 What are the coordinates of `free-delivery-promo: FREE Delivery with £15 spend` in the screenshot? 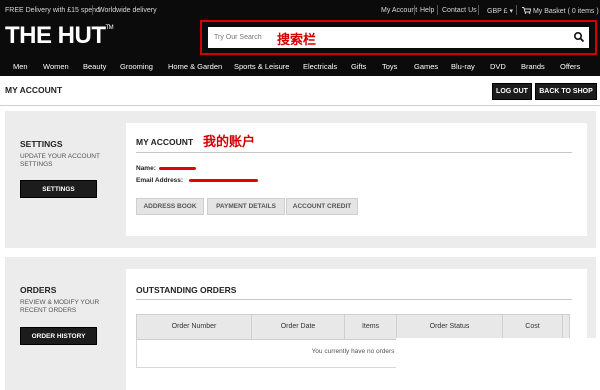 It's located at (52, 10).